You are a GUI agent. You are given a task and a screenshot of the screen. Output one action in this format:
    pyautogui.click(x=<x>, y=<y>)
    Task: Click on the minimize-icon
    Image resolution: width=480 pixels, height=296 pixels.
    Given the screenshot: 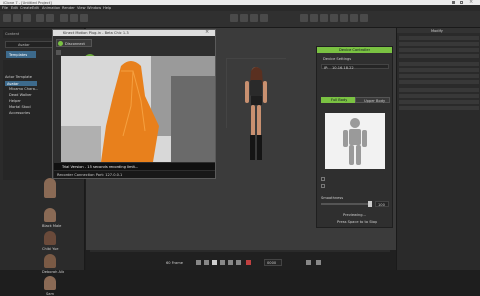 What is the action you would take?
    pyautogui.click(x=453, y=2)
    